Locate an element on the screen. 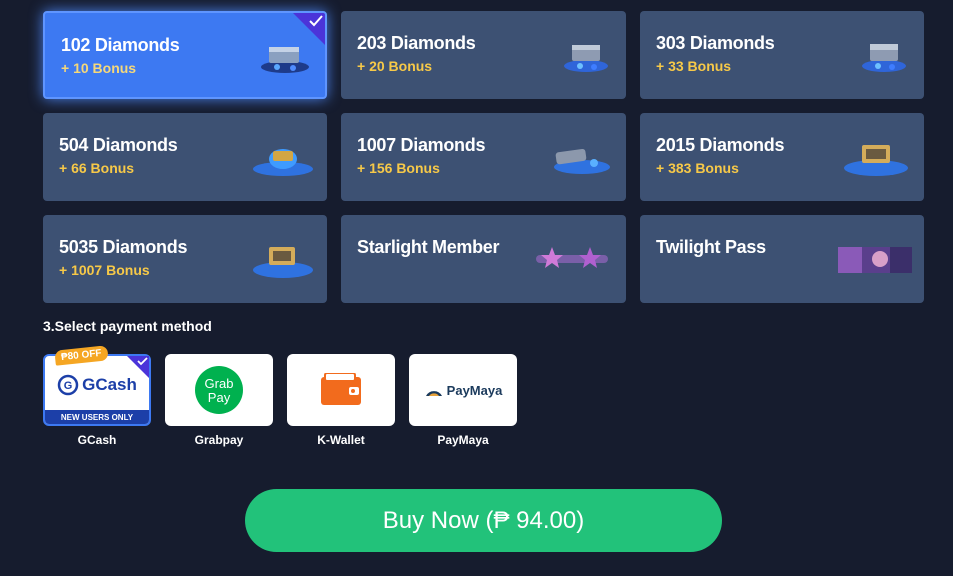 The image size is (953, 576). payment-gcash: ₱80 OFF G GCash NEW USERS ONLY GCash is located at coordinates (97, 396).